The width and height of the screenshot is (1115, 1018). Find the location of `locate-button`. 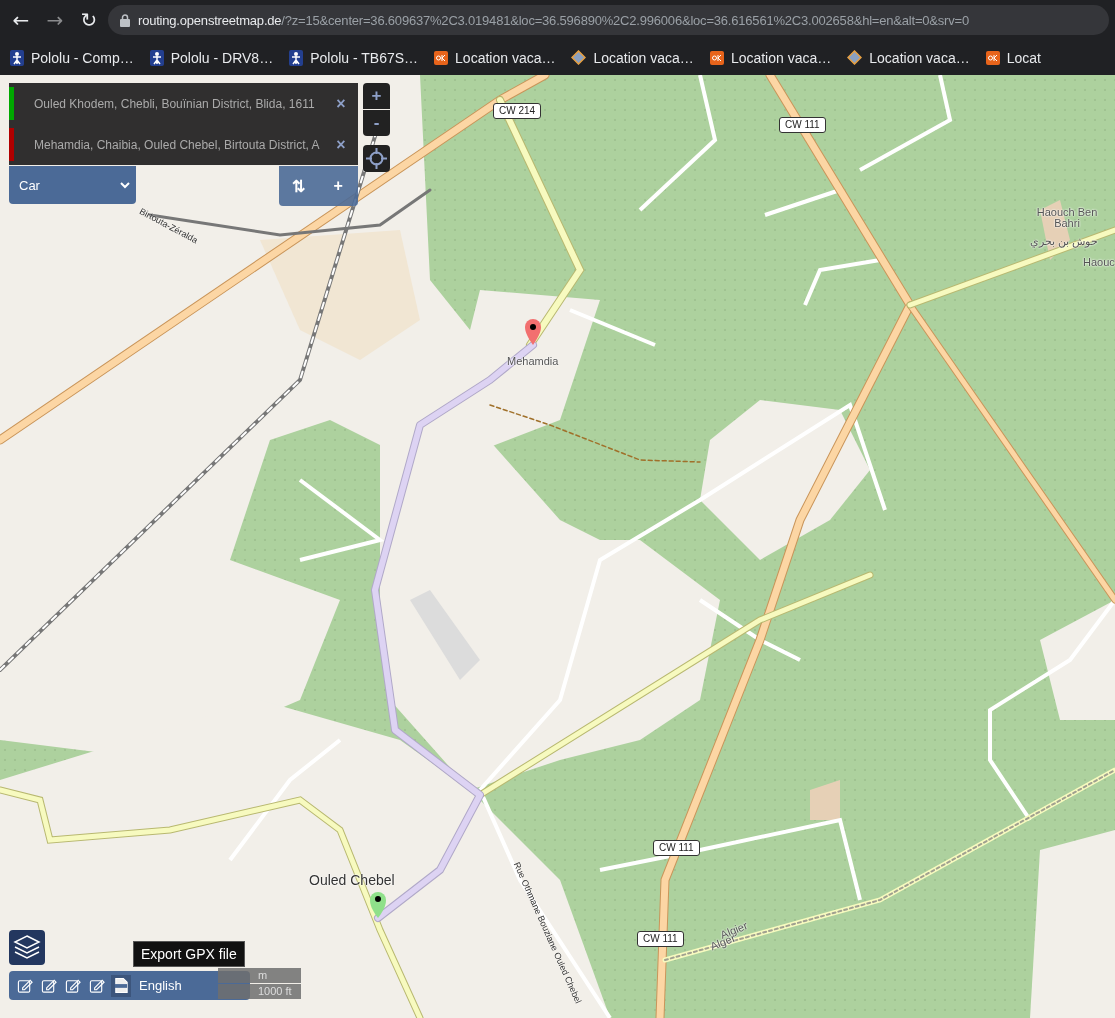

locate-button is located at coordinates (376, 158).